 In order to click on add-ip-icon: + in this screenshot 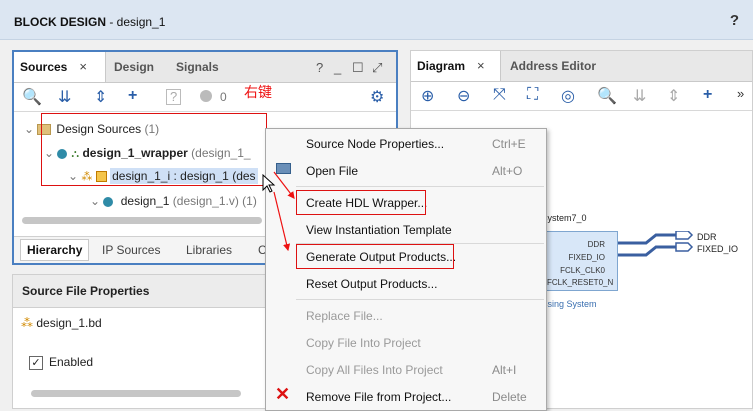, I will do `click(707, 95)`.